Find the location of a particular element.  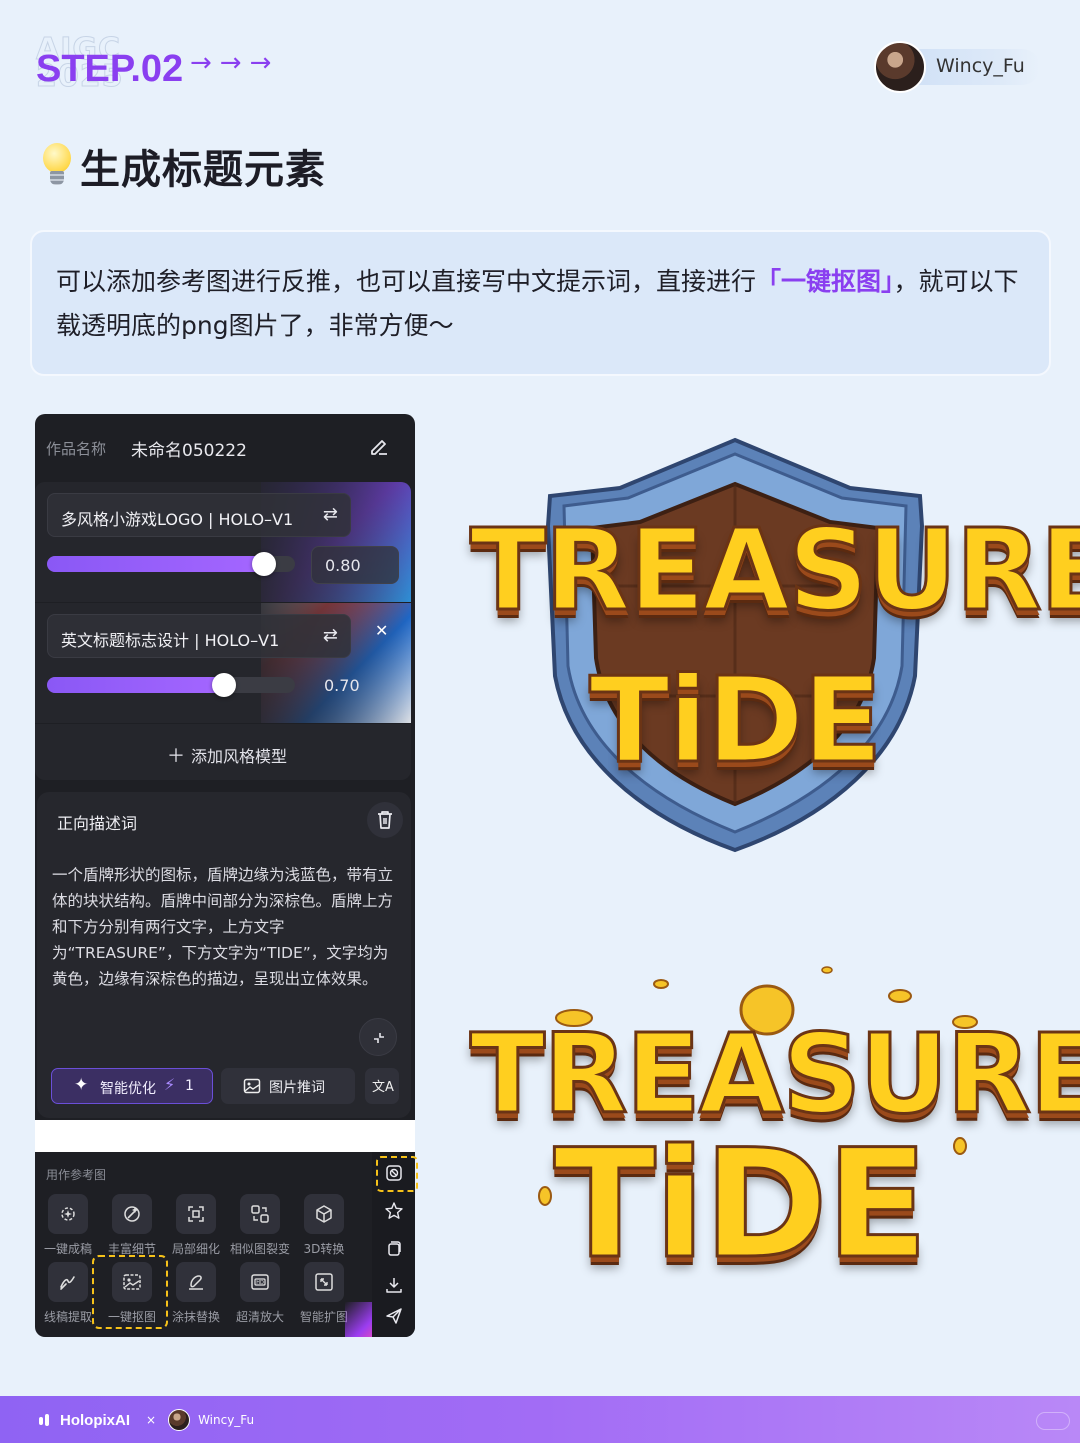

tool-smear-replace: 涂抹替换 is located at coordinates (196, 1295).